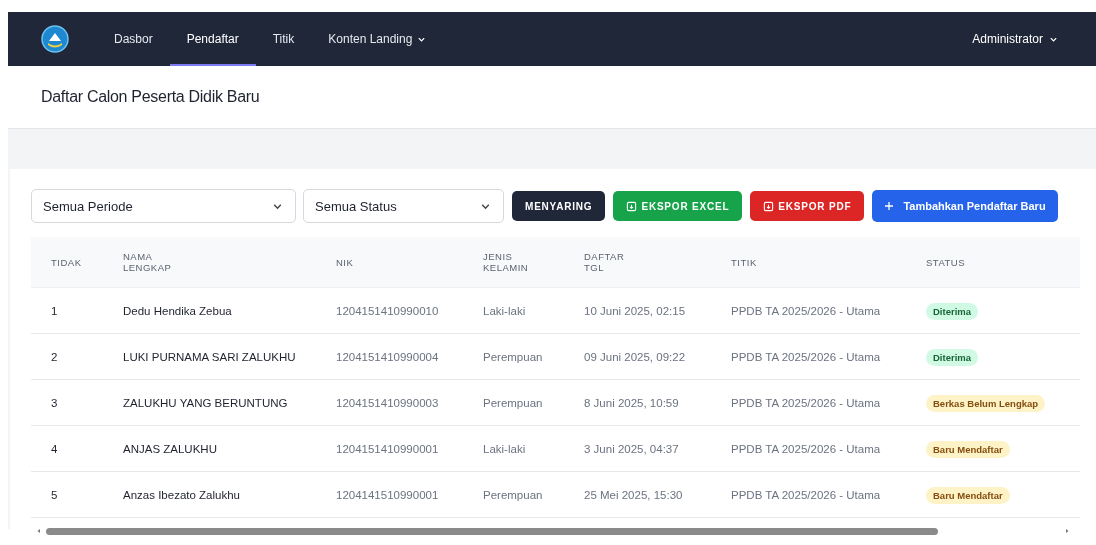 The image size is (1096, 545). What do you see at coordinates (55, 310) in the screenshot?
I see `table-cell-text: 1` at bounding box center [55, 310].